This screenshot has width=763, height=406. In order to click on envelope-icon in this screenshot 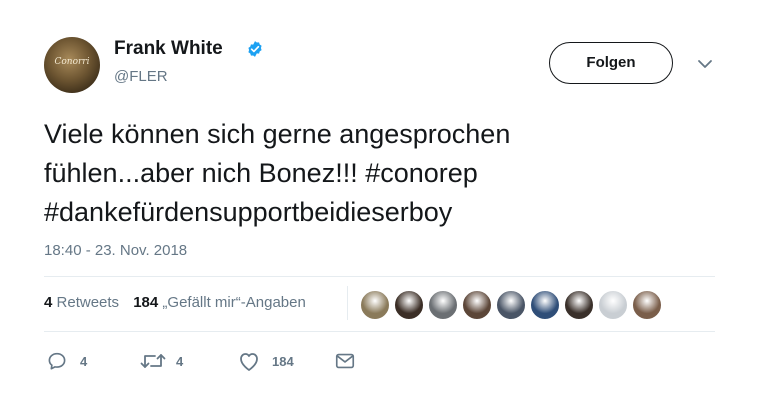, I will do `click(345, 361)`.